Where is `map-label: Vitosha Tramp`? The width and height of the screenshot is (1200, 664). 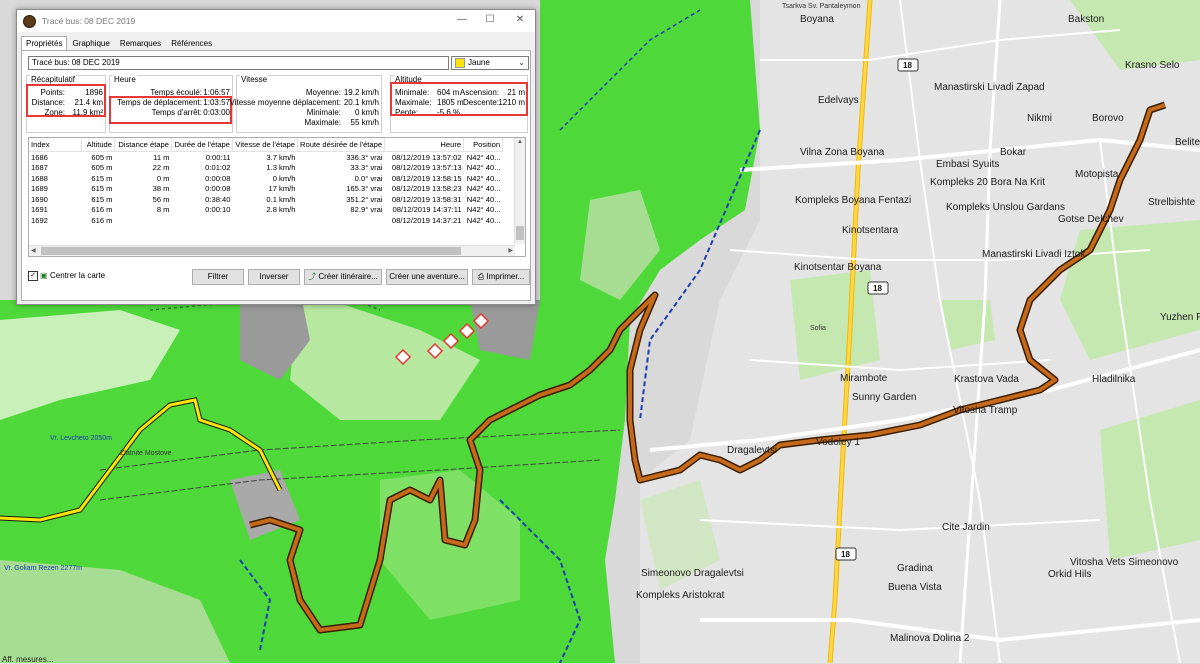
map-label: Vitosha Tramp is located at coordinates (985, 410).